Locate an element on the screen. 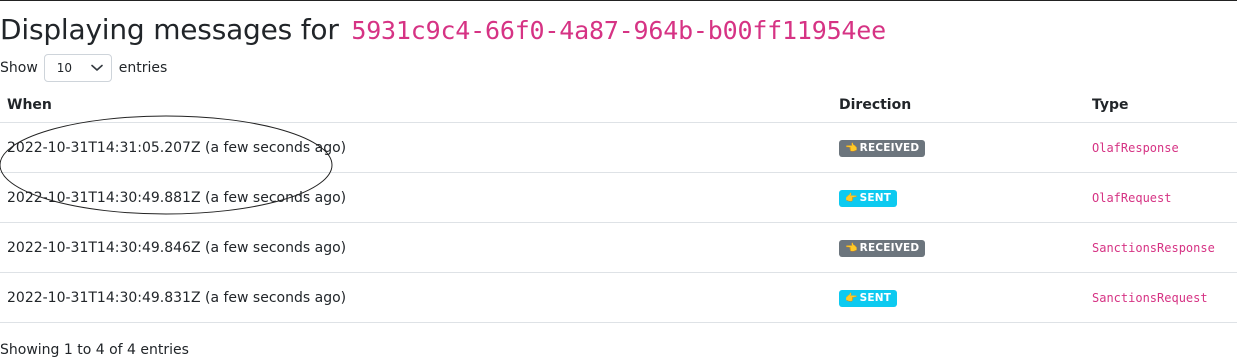 The image size is (1237, 364). page-title-prefix: Displaying messages for is located at coordinates (169, 29).